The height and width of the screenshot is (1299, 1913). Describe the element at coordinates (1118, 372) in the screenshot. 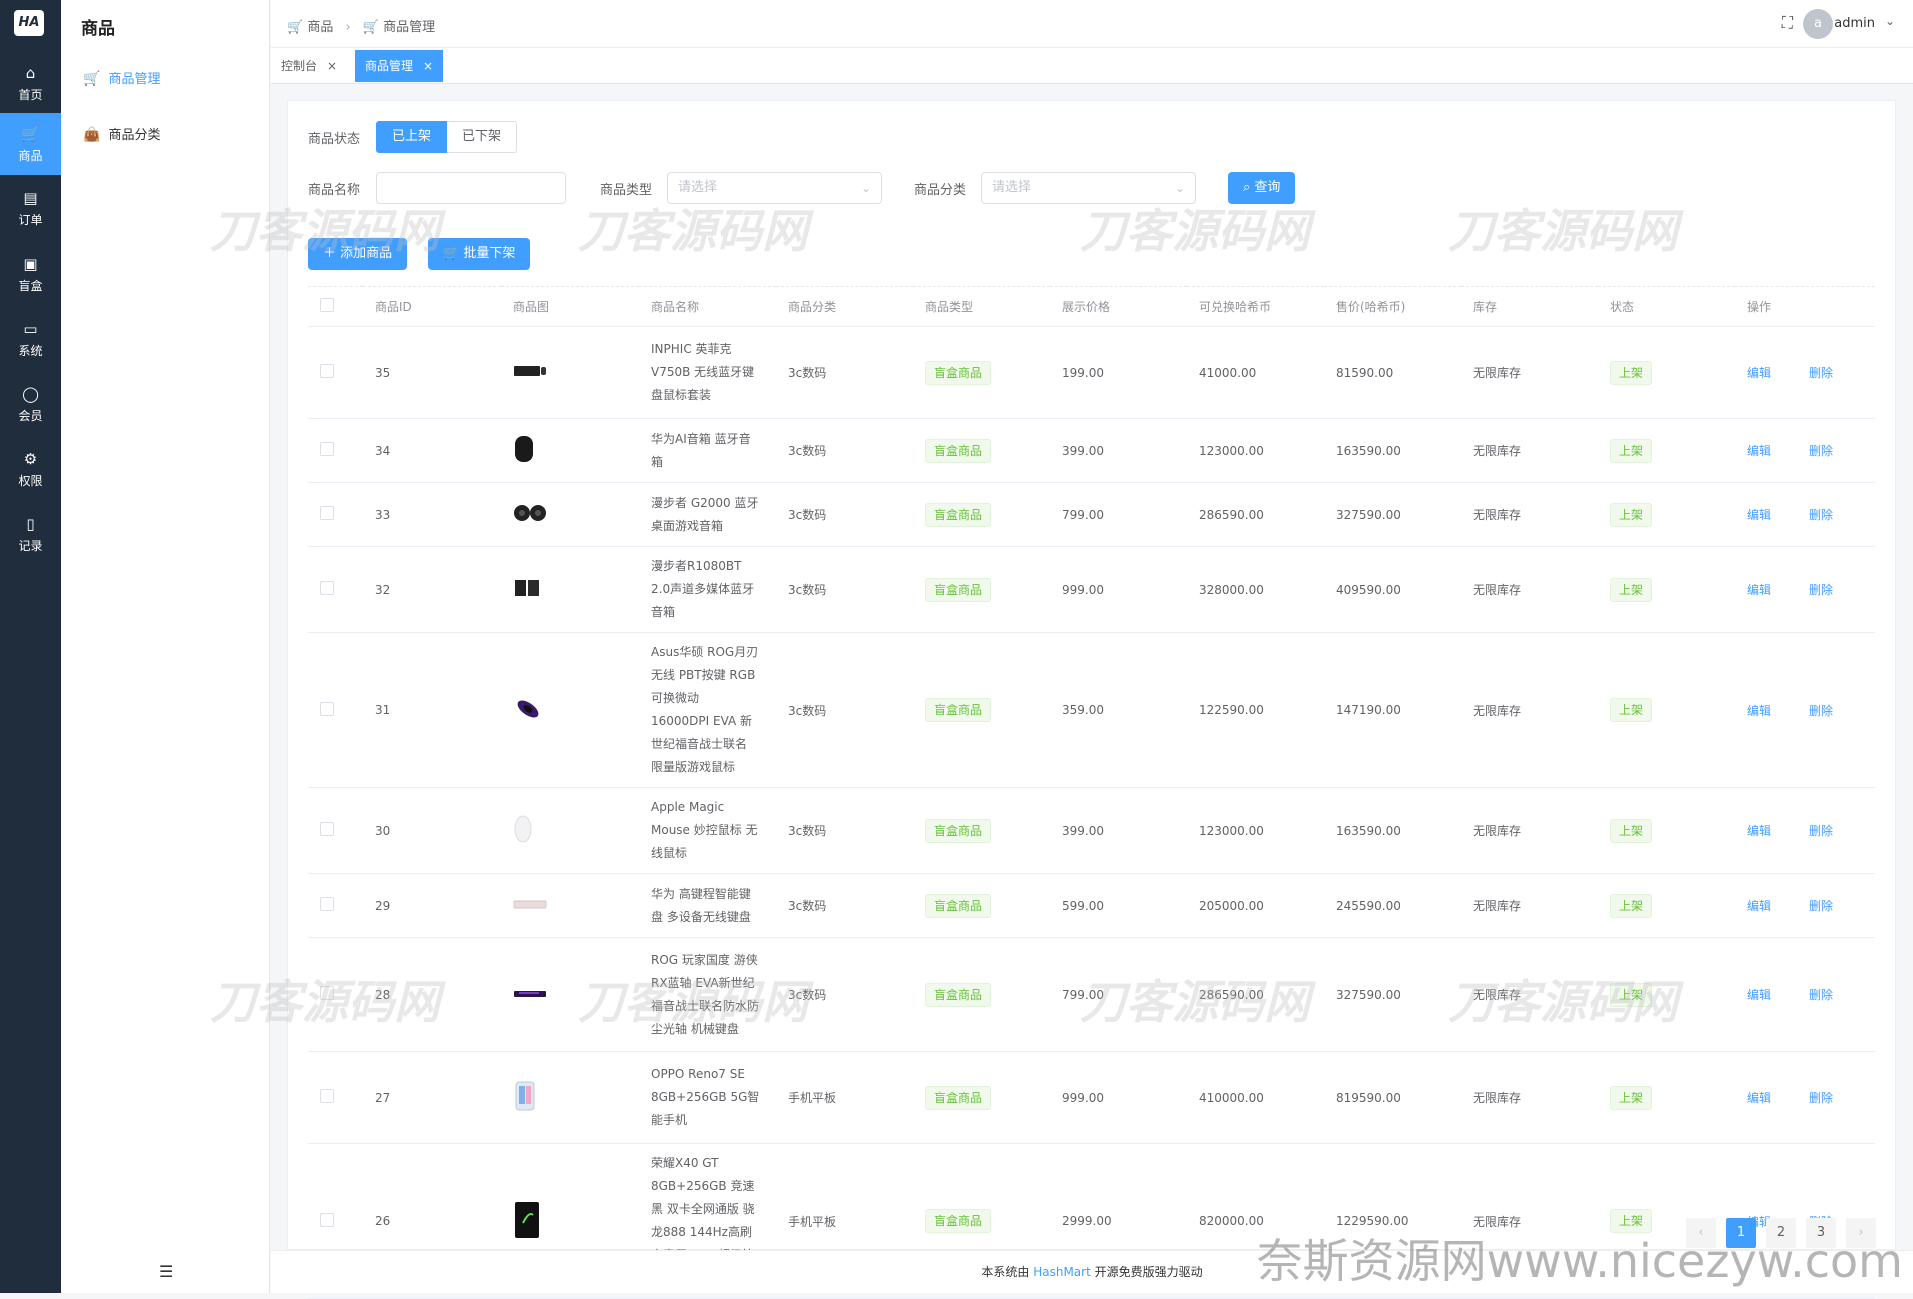

I see `display-price-cell: 199.00` at that location.